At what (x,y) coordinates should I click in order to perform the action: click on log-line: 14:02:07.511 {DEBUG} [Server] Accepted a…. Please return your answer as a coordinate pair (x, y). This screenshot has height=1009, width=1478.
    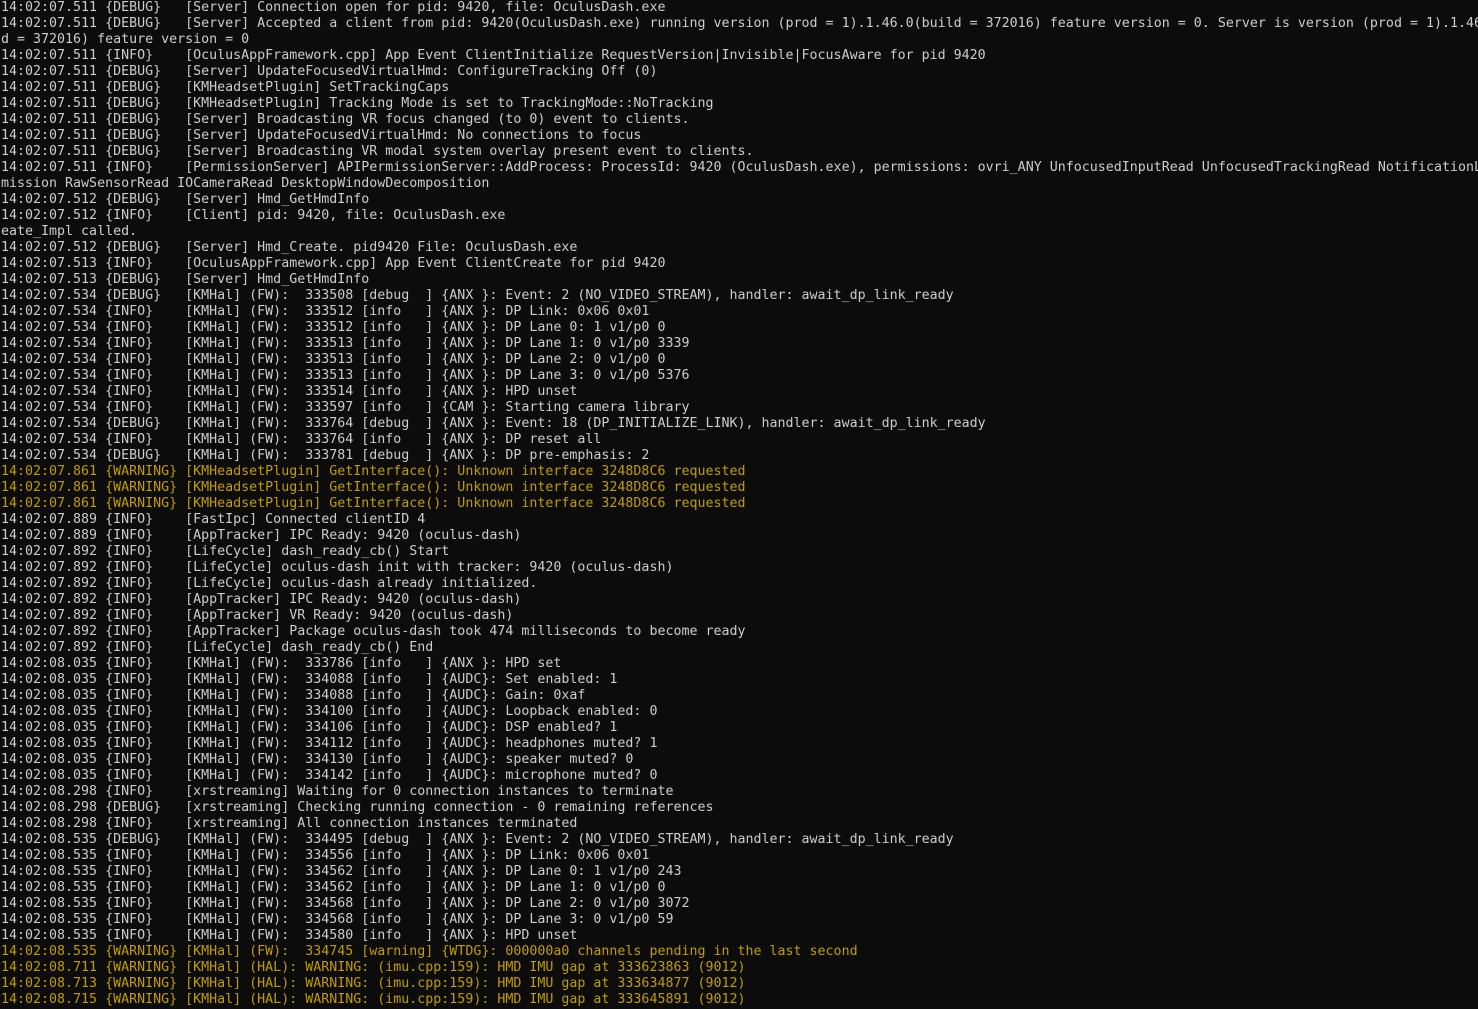
    Looking at the image, I should click on (739, 23).